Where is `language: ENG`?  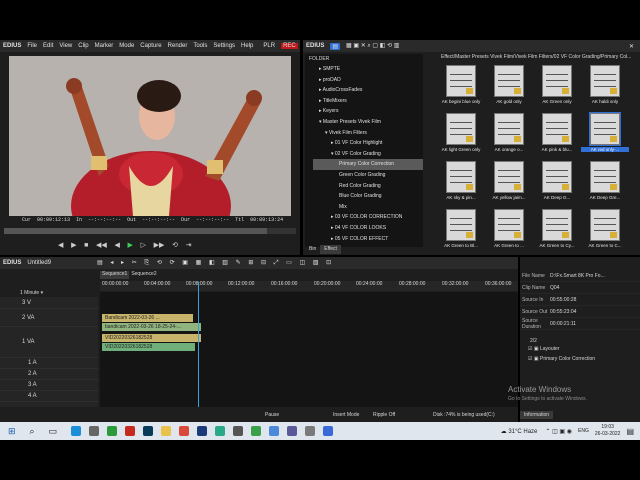
language: ENG is located at coordinates (583, 431).